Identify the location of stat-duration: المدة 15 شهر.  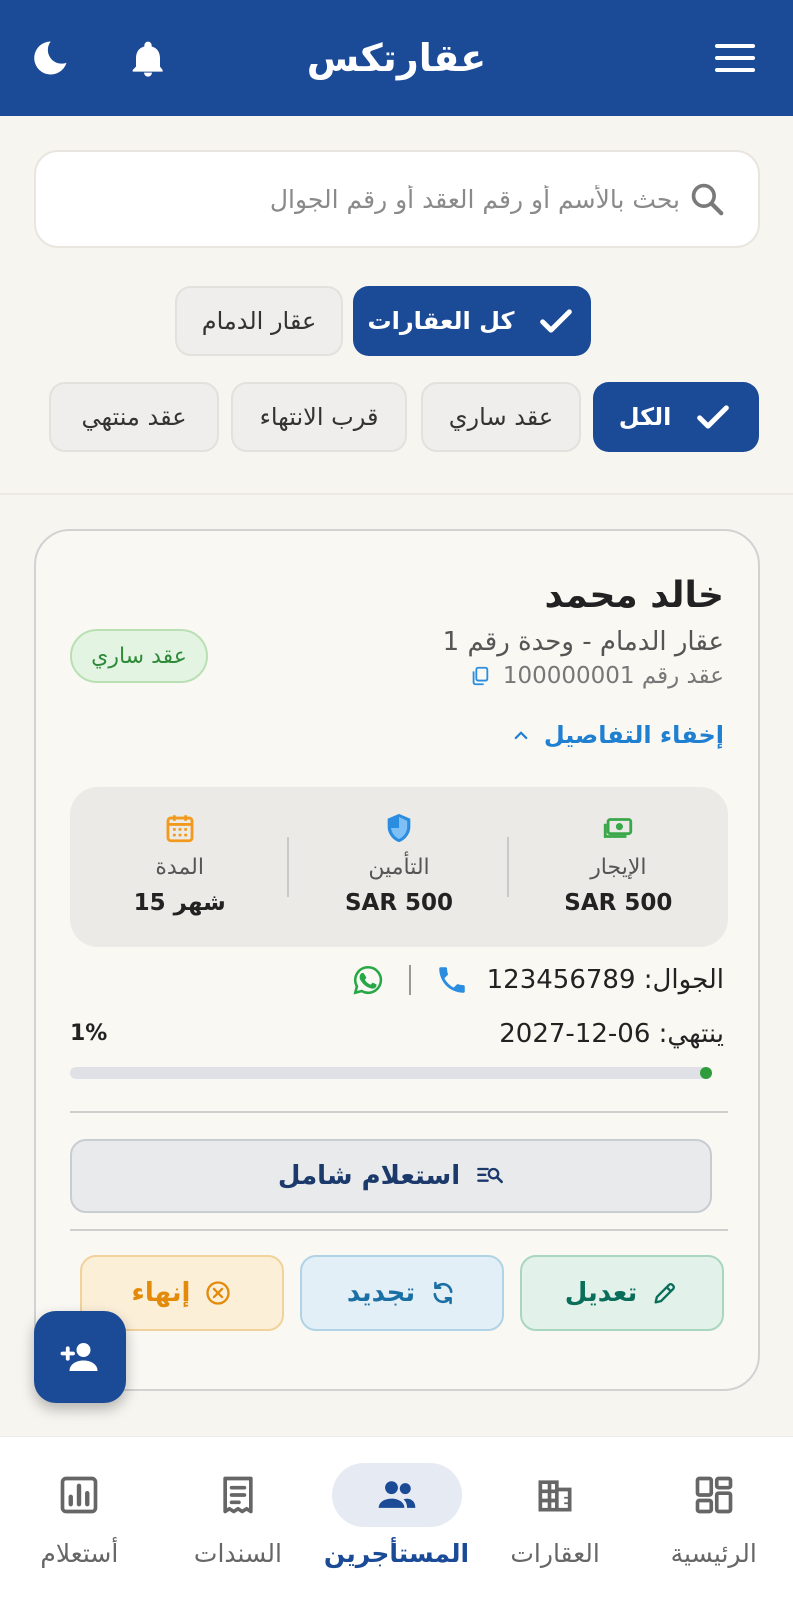
(180, 867).